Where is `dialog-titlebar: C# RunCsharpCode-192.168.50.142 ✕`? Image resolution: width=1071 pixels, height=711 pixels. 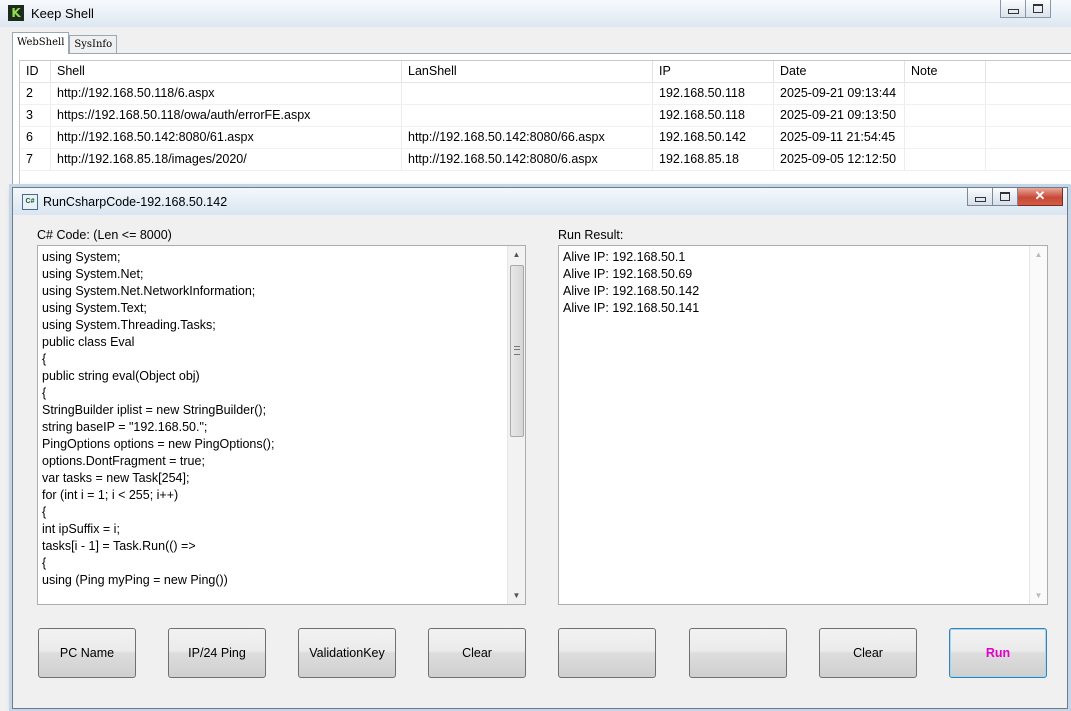
dialog-titlebar: C# RunCsharpCode-192.168.50.142 ✕ is located at coordinates (540, 201).